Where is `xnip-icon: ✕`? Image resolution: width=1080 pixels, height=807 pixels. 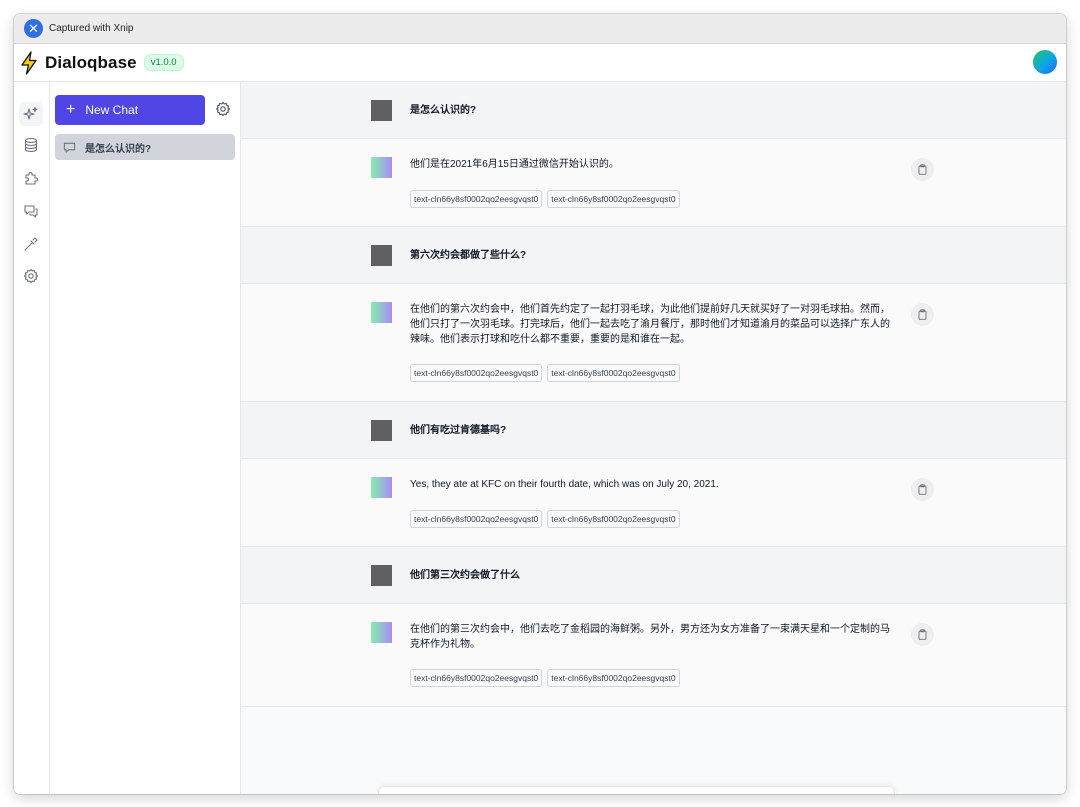
xnip-icon: ✕ is located at coordinates (33, 28).